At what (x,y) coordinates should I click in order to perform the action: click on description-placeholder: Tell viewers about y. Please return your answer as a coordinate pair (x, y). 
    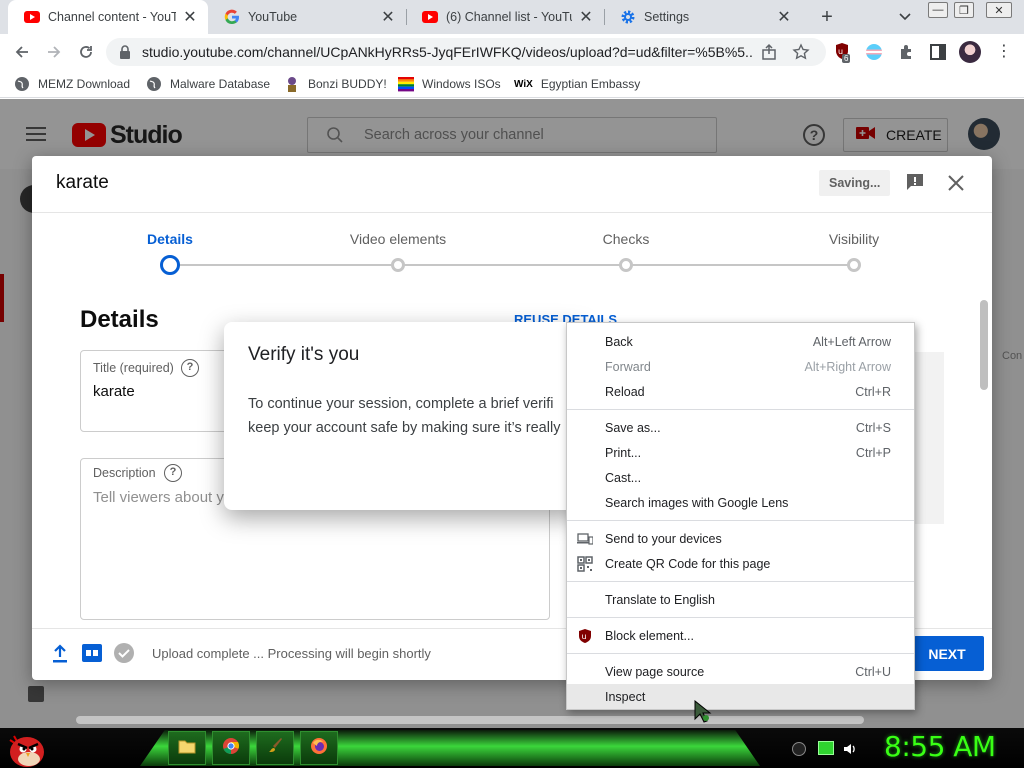
    Looking at the image, I should click on (158, 497).